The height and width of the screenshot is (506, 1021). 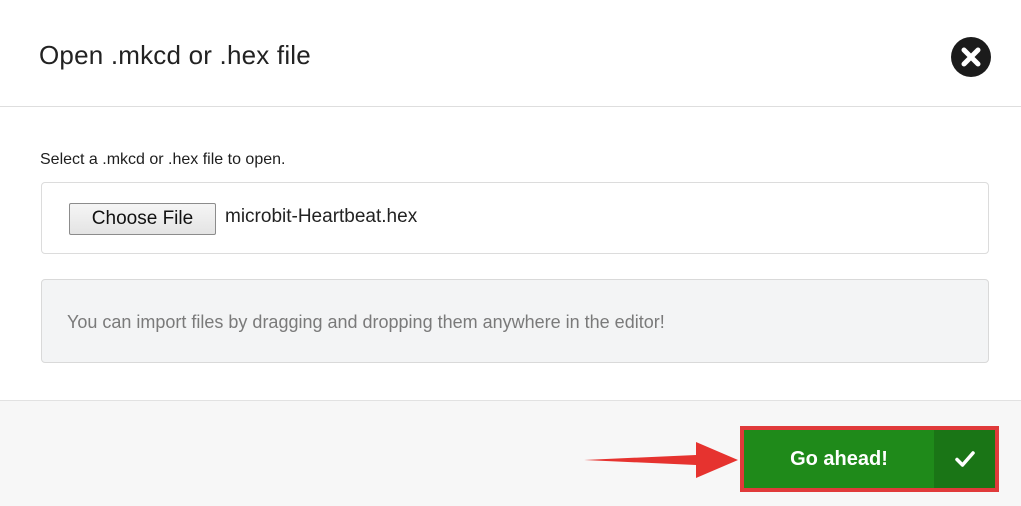 What do you see at coordinates (321, 216) in the screenshot?
I see `selected-file-name: microbit-Heartbeat.hex` at bounding box center [321, 216].